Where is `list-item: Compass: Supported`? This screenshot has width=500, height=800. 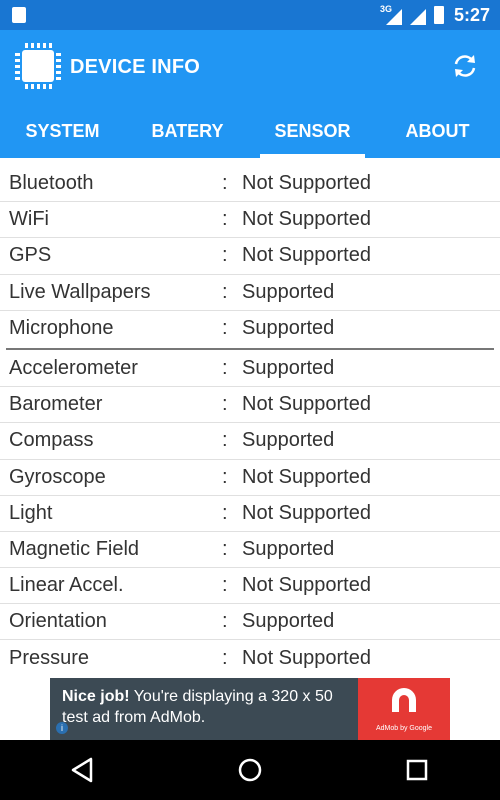
list-item: Compass: Supported is located at coordinates (250, 441).